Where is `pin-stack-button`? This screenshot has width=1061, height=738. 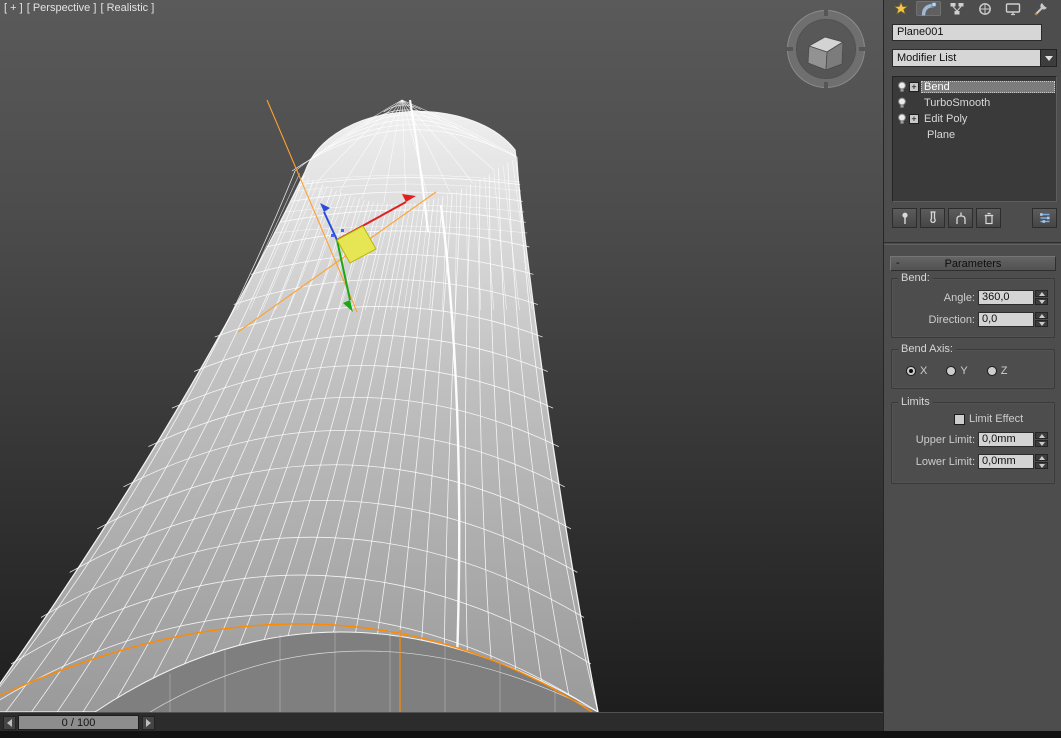 pin-stack-button is located at coordinates (904, 218).